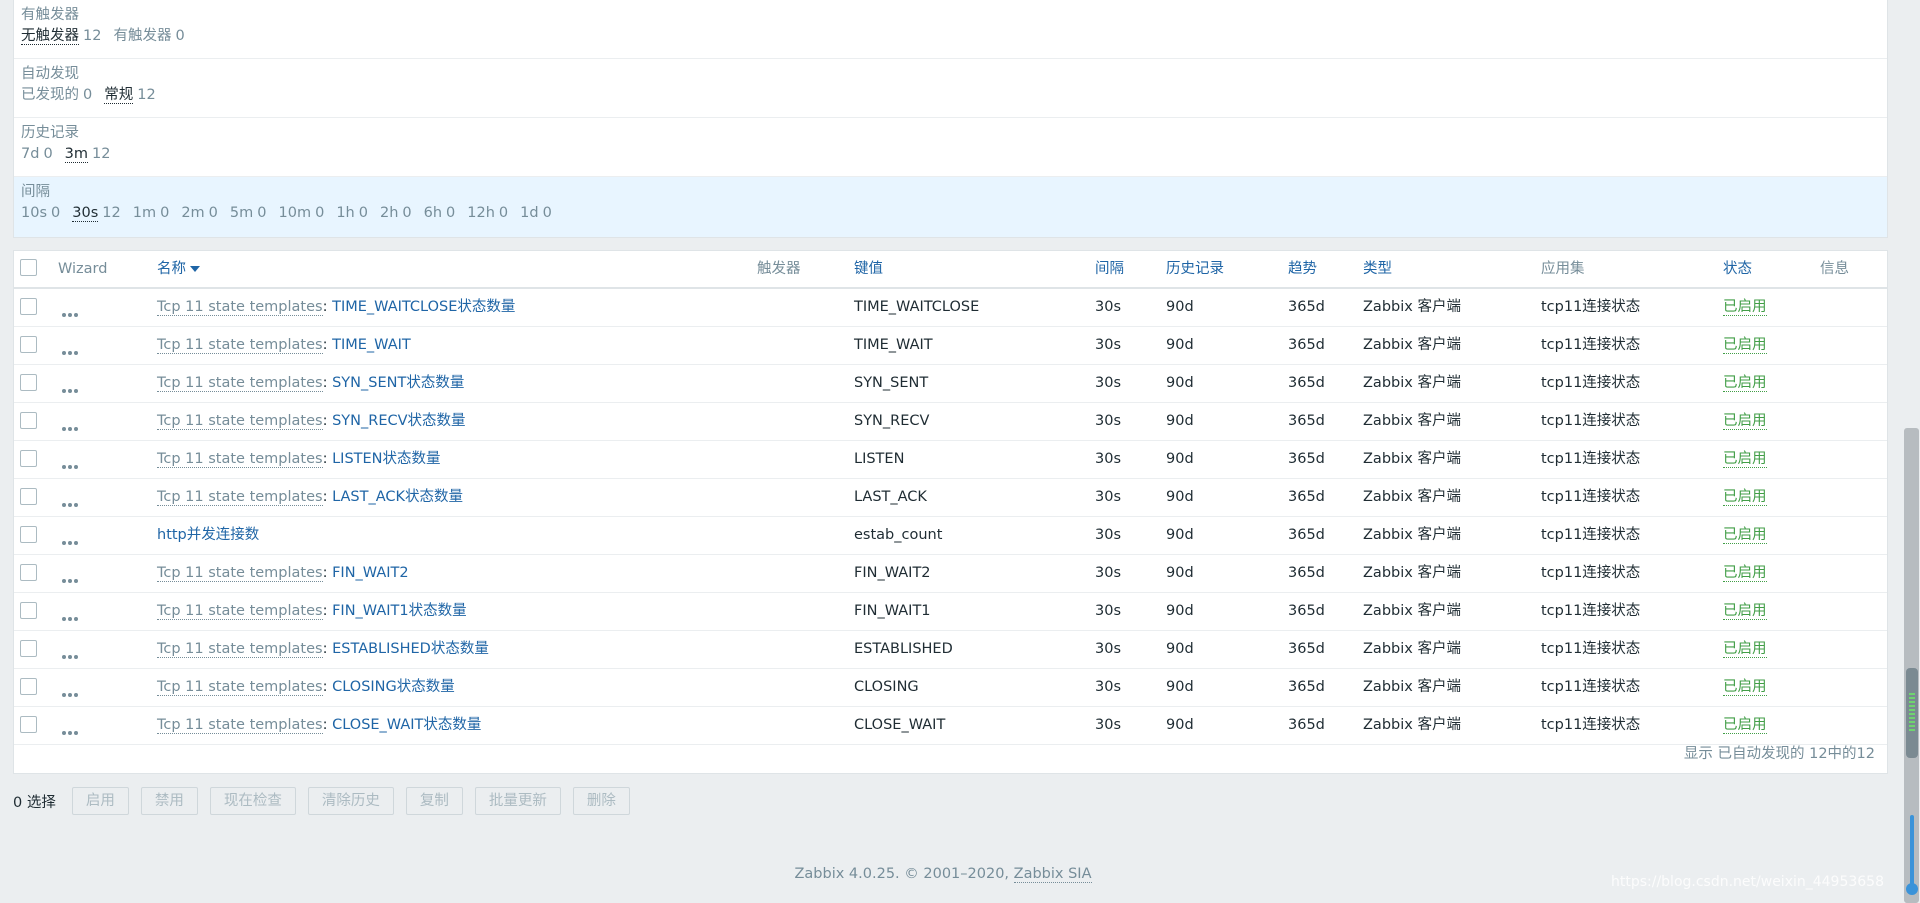 This screenshot has height=903, width=1920. Describe the element at coordinates (517, 801) in the screenshot. I see `action-button-5: 批量更新` at that location.